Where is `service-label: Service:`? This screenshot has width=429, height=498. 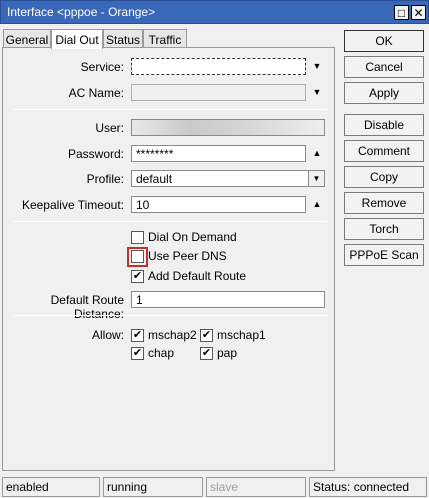 service-label: Service: is located at coordinates (102, 67).